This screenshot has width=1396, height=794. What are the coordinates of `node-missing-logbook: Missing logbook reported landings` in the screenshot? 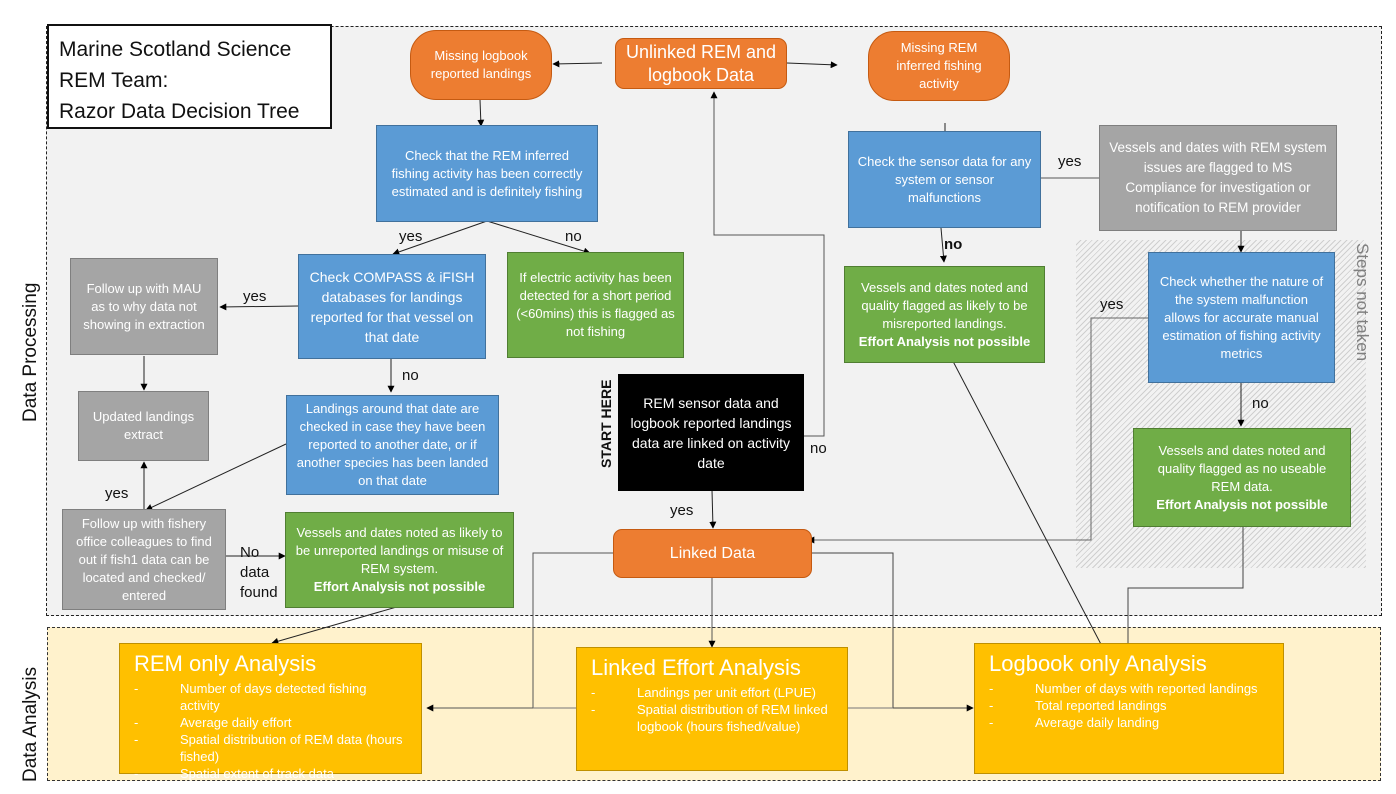 It's located at (481, 65).